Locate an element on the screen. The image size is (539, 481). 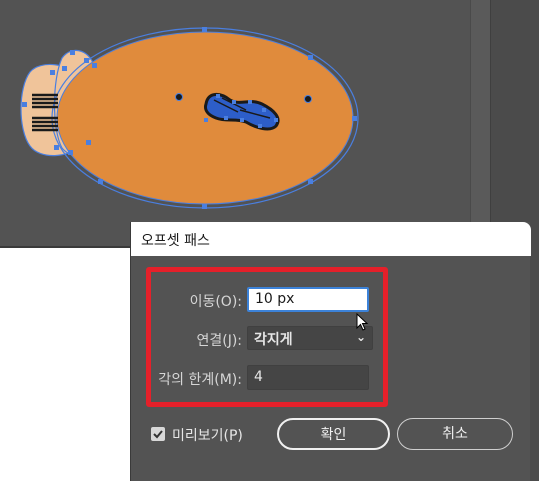
joins-label: 연결(J): is located at coordinates (219, 341).